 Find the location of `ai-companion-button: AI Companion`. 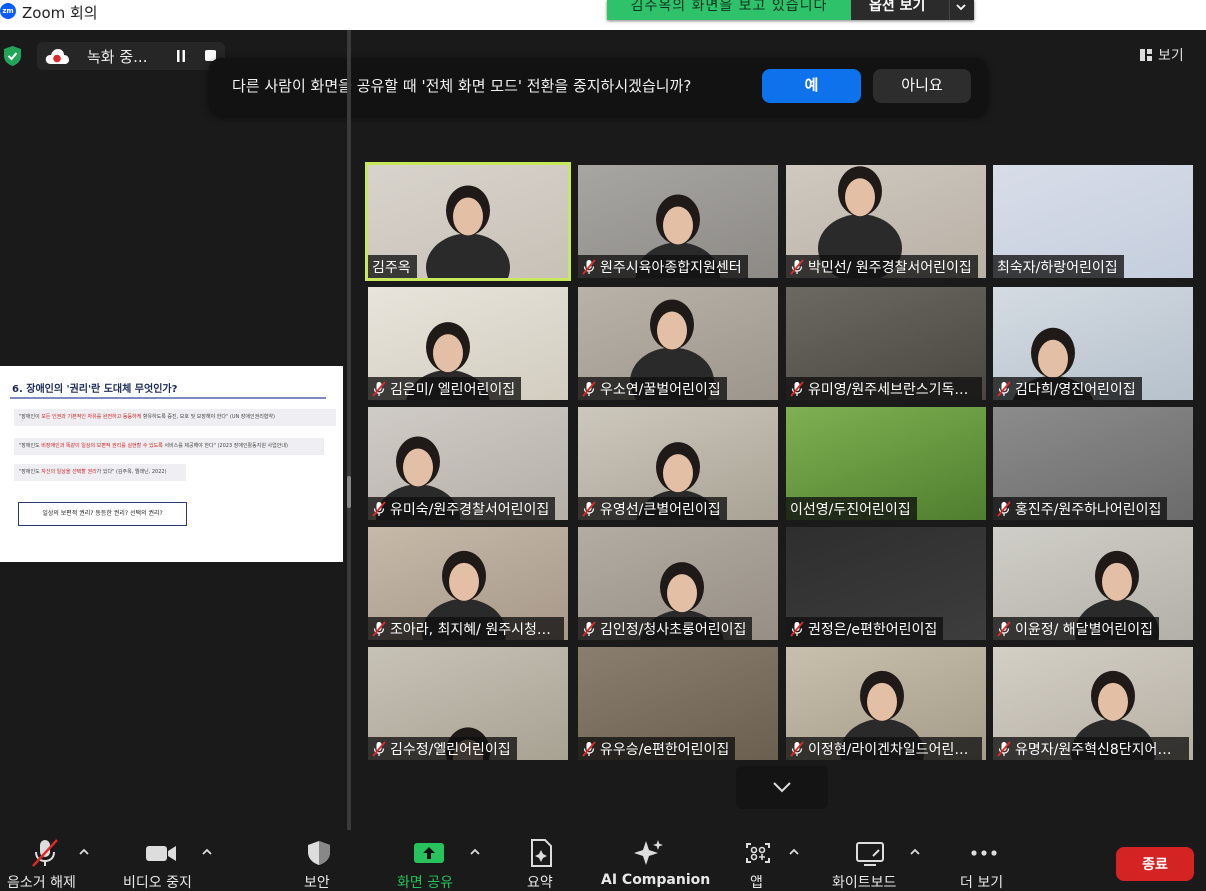

ai-companion-button: AI Companion is located at coordinates (653, 861).